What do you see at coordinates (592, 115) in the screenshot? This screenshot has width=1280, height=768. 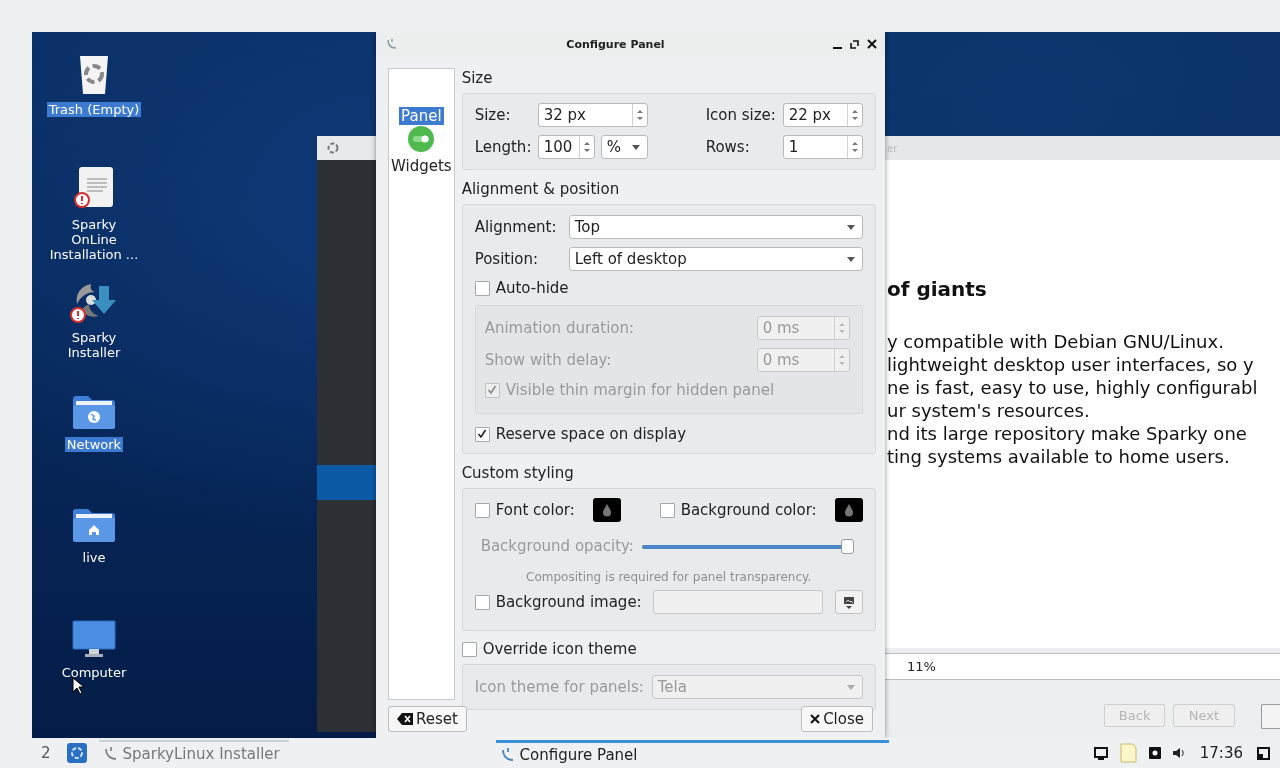 I see `spin-box: 32 px` at bounding box center [592, 115].